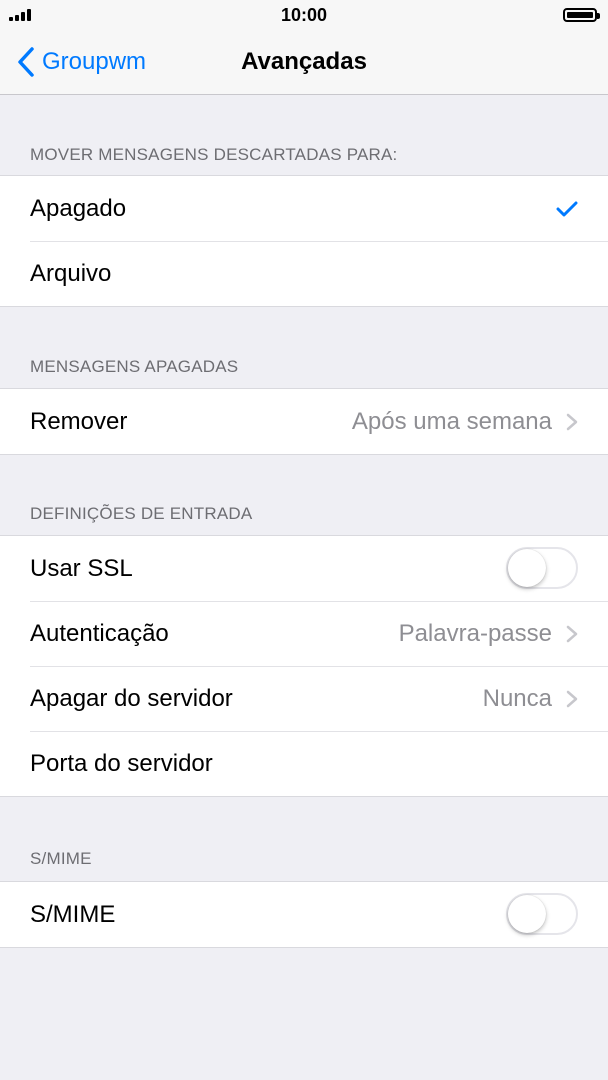 Image resolution: width=608 pixels, height=1080 pixels. Describe the element at coordinates (304, 208) in the screenshot. I see `option-apagado: Apagado` at that location.